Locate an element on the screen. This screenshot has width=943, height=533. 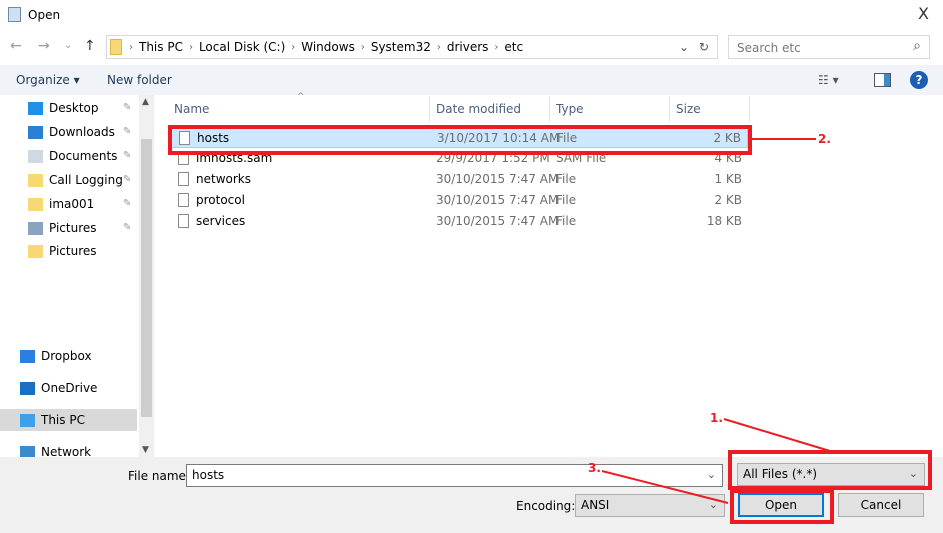
annotation-label-1: 1. is located at coordinates (716, 418).